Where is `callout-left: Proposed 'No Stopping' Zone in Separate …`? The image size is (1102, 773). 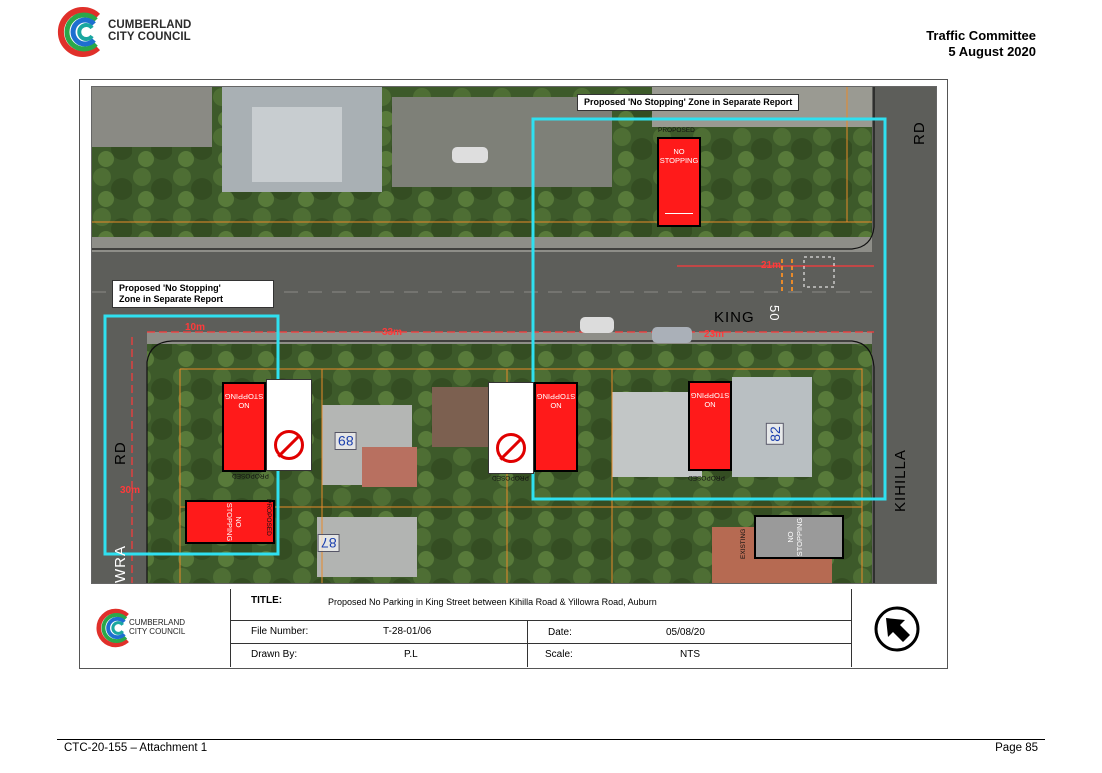
callout-left: Proposed 'No Stopping' Zone in Separate … is located at coordinates (193, 294).